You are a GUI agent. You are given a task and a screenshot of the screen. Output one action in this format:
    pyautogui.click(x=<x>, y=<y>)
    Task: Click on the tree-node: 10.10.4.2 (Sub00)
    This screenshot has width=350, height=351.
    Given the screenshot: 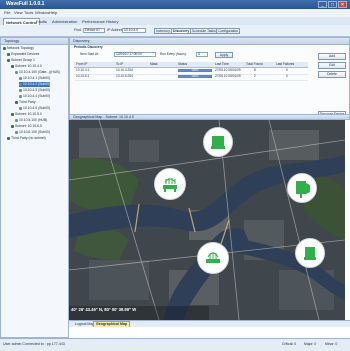 What is the action you would take?
    pyautogui.click(x=35, y=84)
    